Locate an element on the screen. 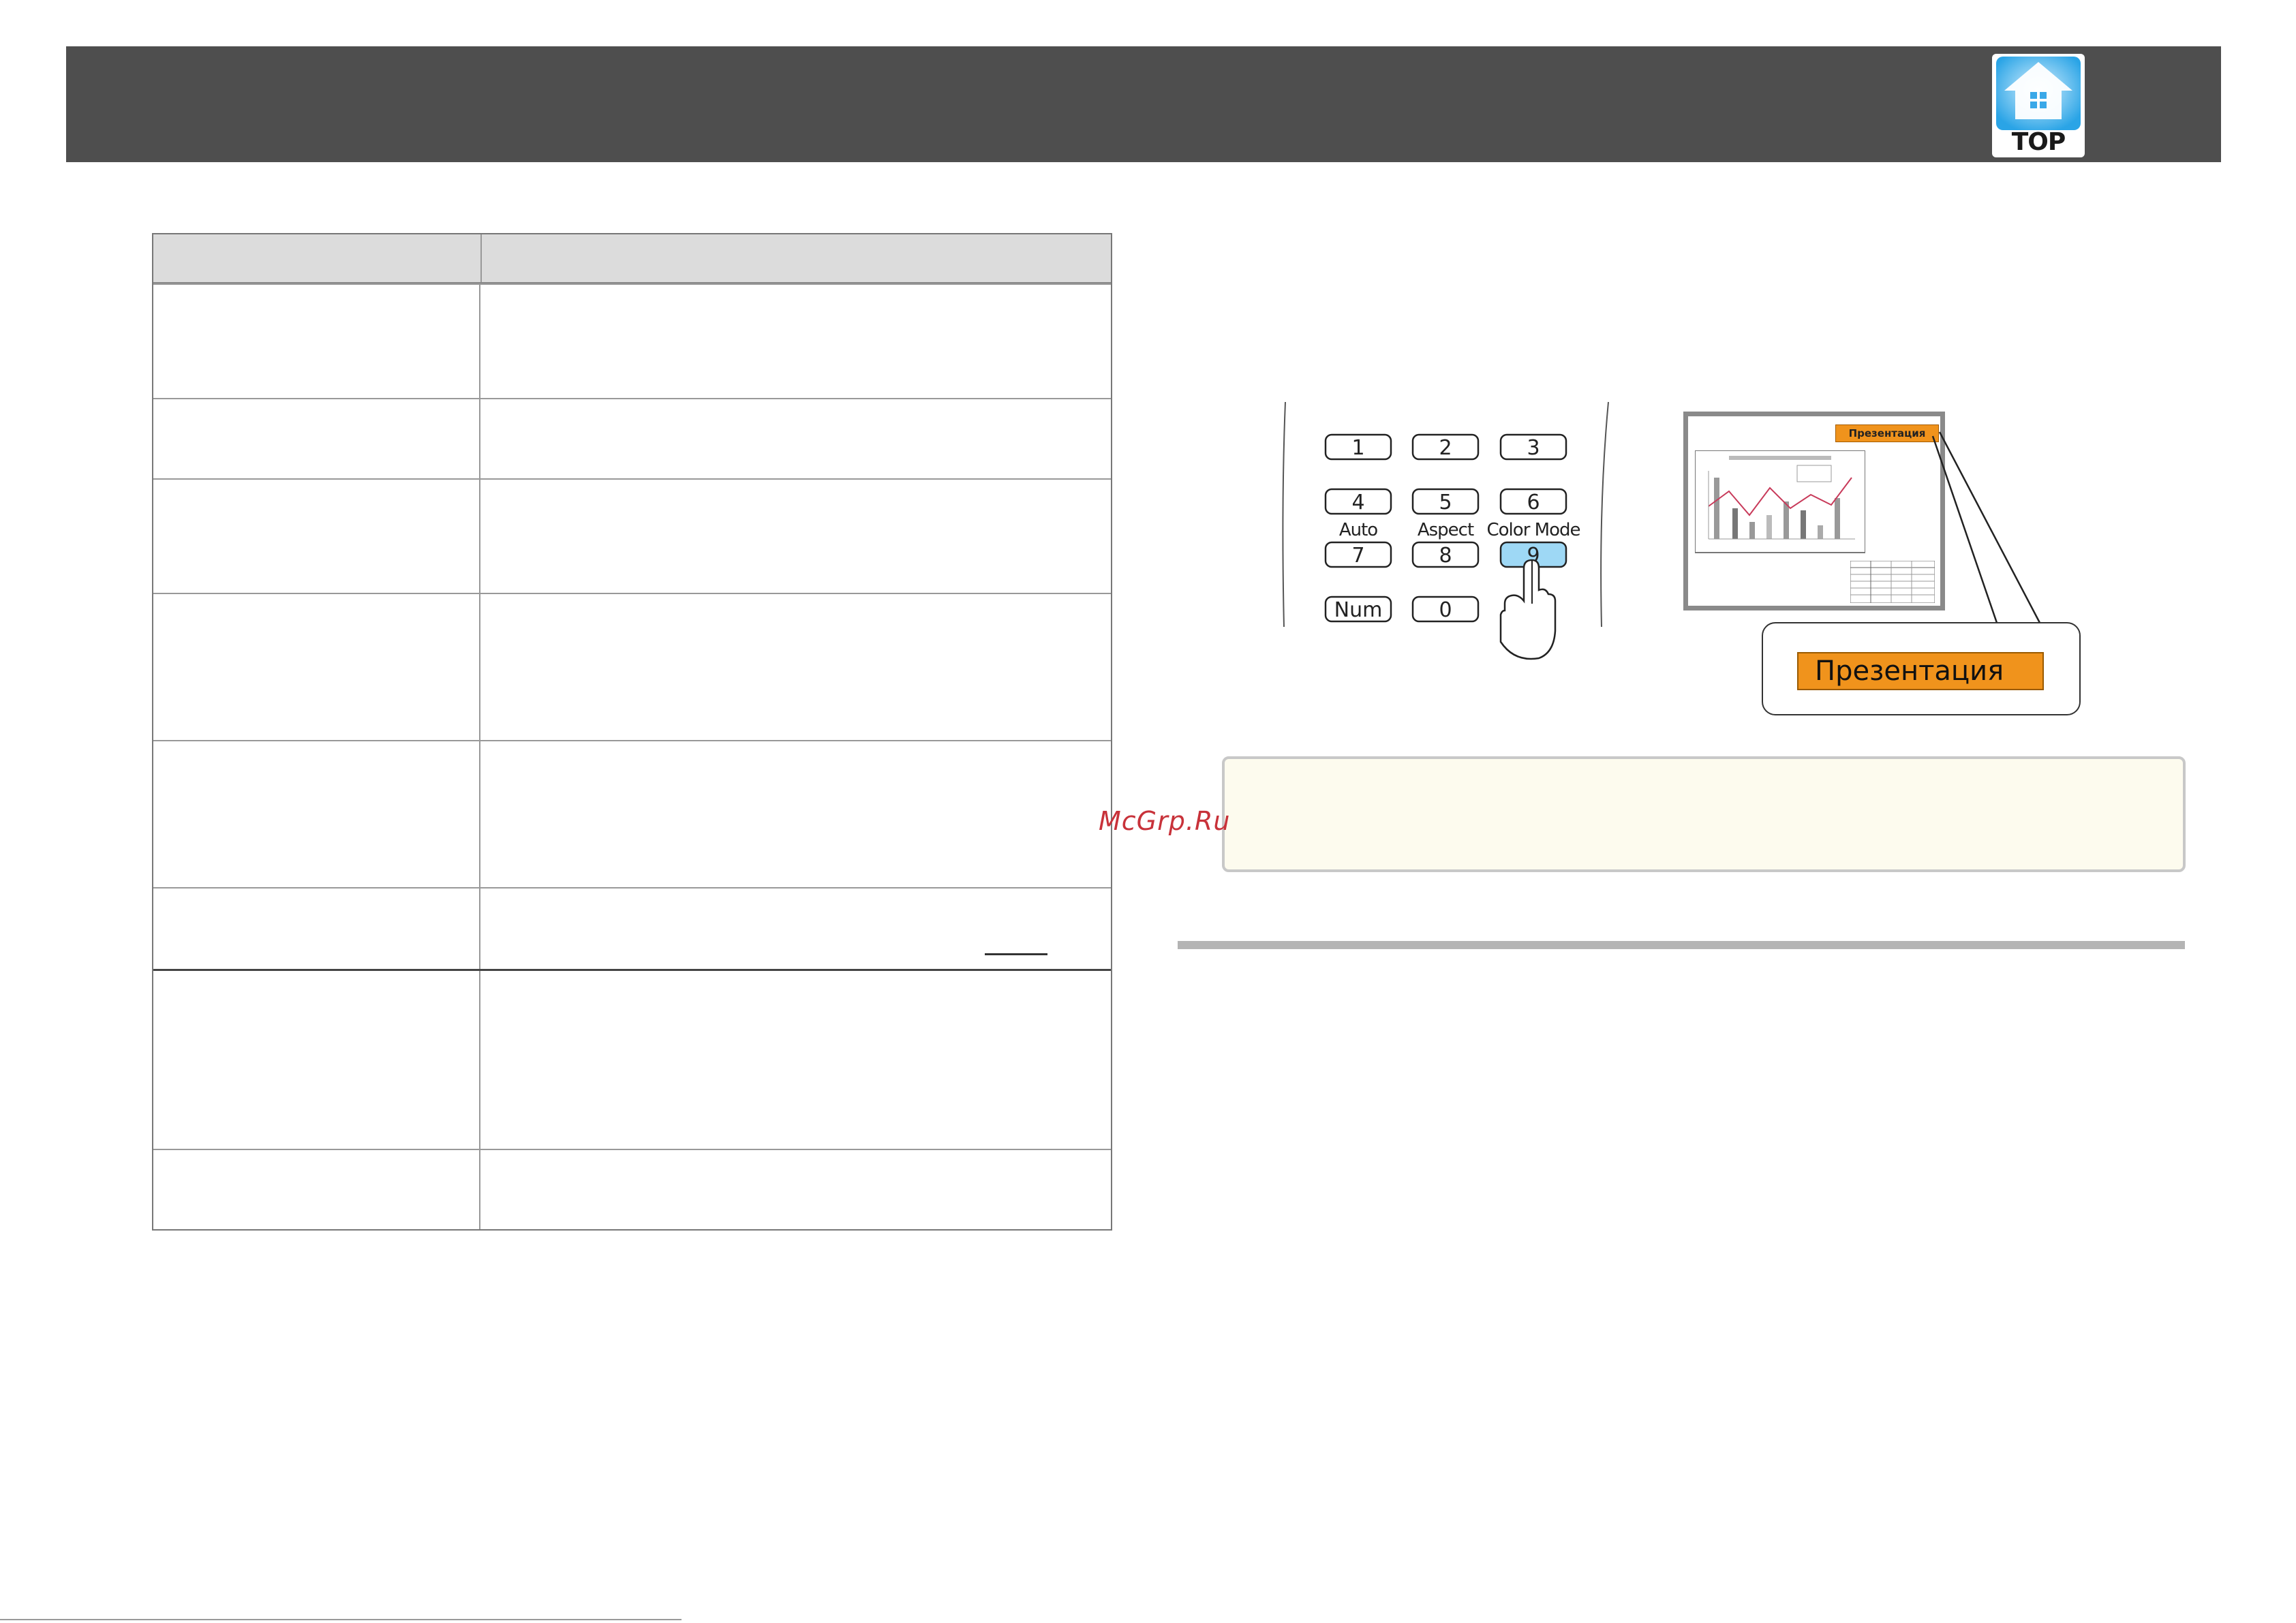 The height and width of the screenshot is (1623, 2296). key-label: 4 is located at coordinates (1357, 502).